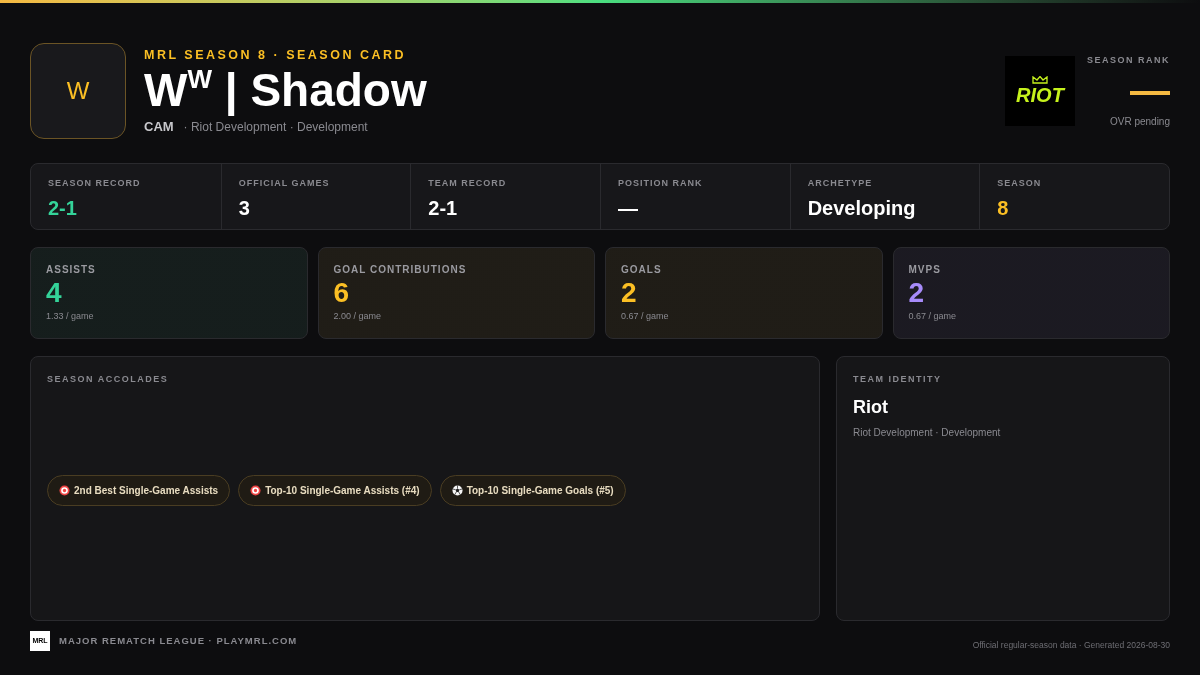 The width and height of the screenshot is (1200, 675). Describe the element at coordinates (1071, 645) in the screenshot. I see `footer-note: Official regular-season data · Generated 2026-08-30` at that location.